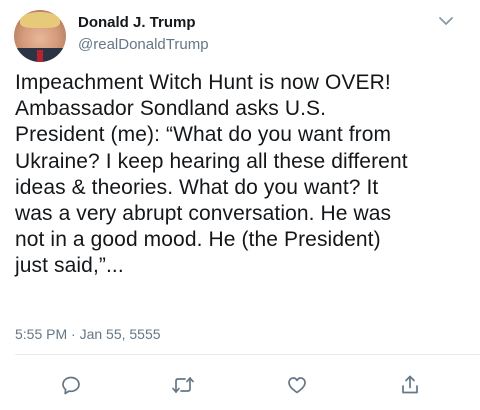 The width and height of the screenshot is (480, 410). What do you see at coordinates (88, 334) in the screenshot?
I see `timestamp: 5:55 PM · Jan 55, 5555` at bounding box center [88, 334].